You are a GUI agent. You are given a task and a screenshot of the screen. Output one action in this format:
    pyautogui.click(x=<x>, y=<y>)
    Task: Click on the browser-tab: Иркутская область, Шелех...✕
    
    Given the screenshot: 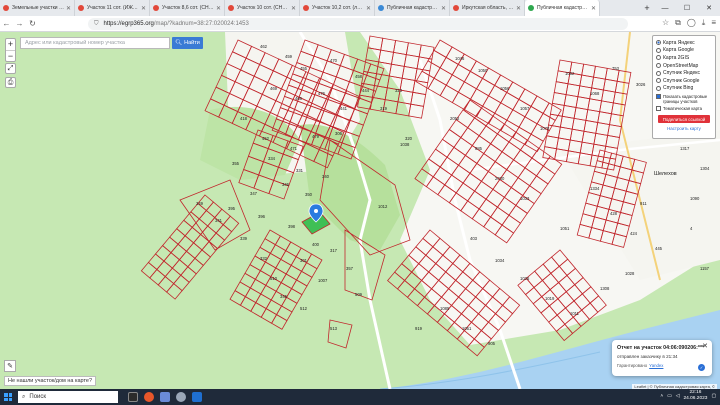 What is the action you would take?
    pyautogui.click(x=487, y=8)
    